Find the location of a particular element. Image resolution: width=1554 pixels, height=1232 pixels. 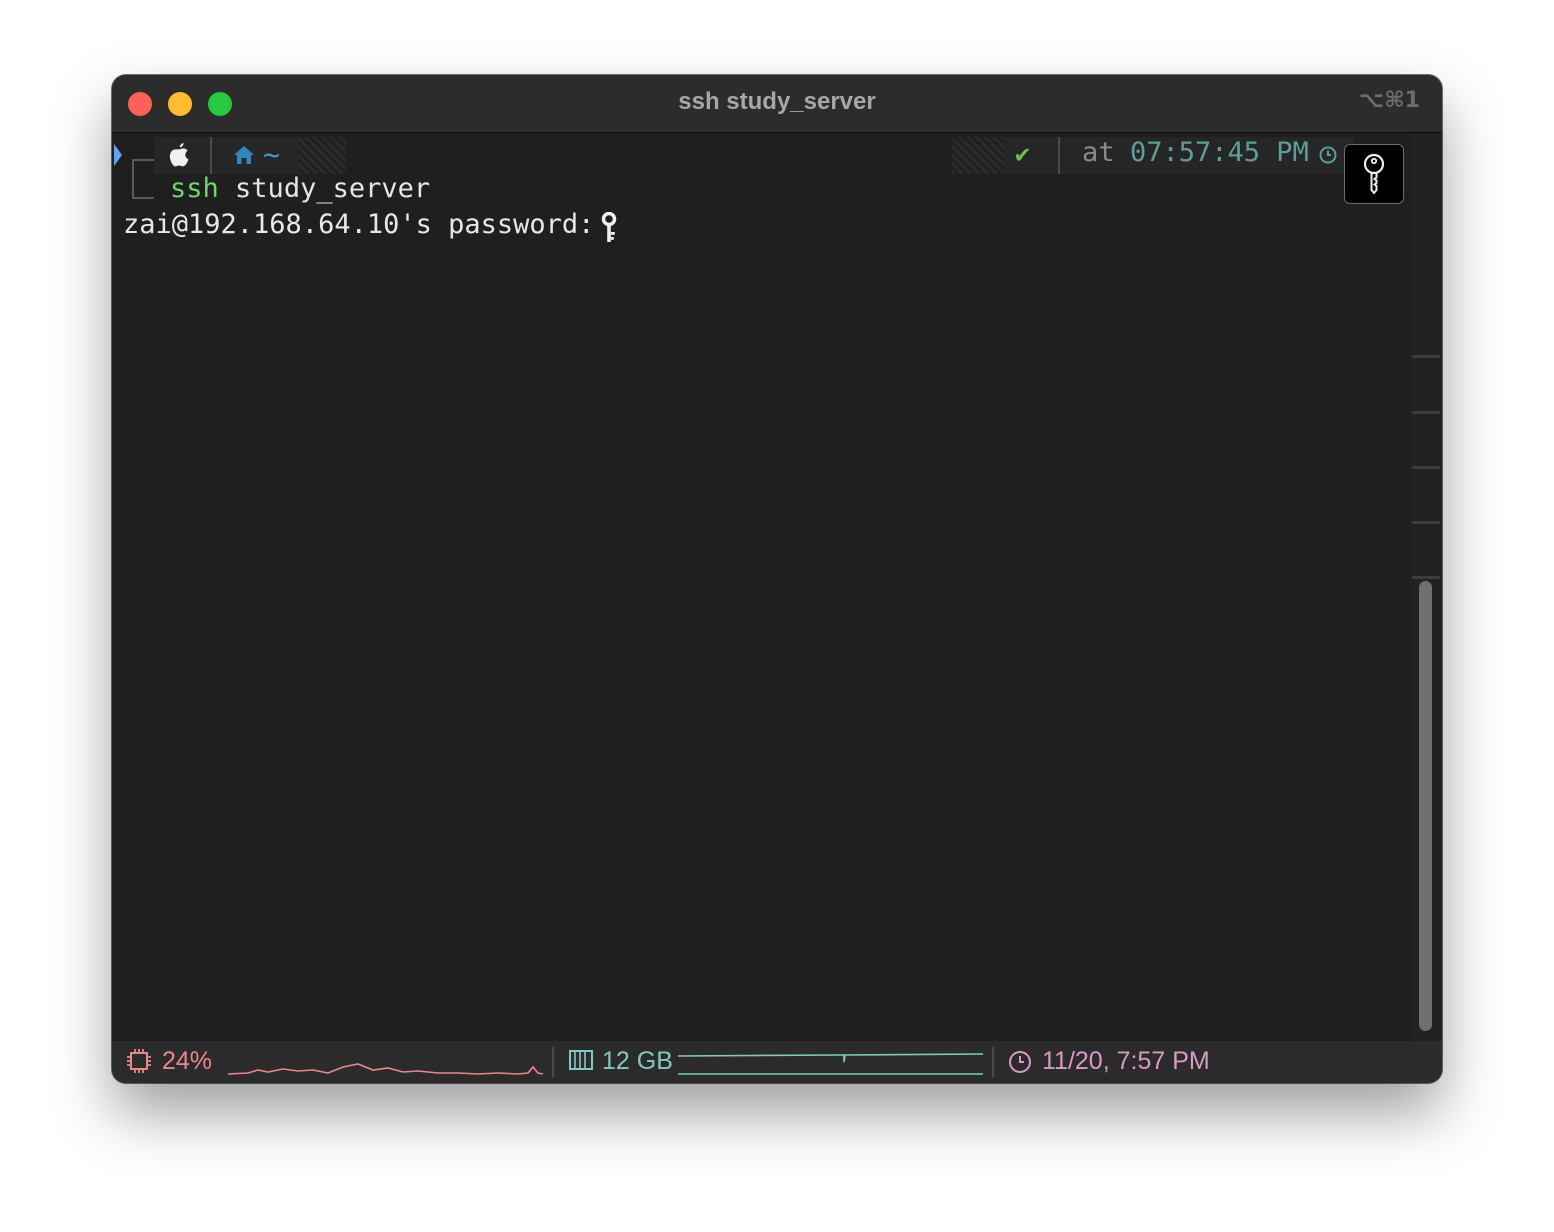

command-line: ssh study_server is located at coordinates (300, 188).